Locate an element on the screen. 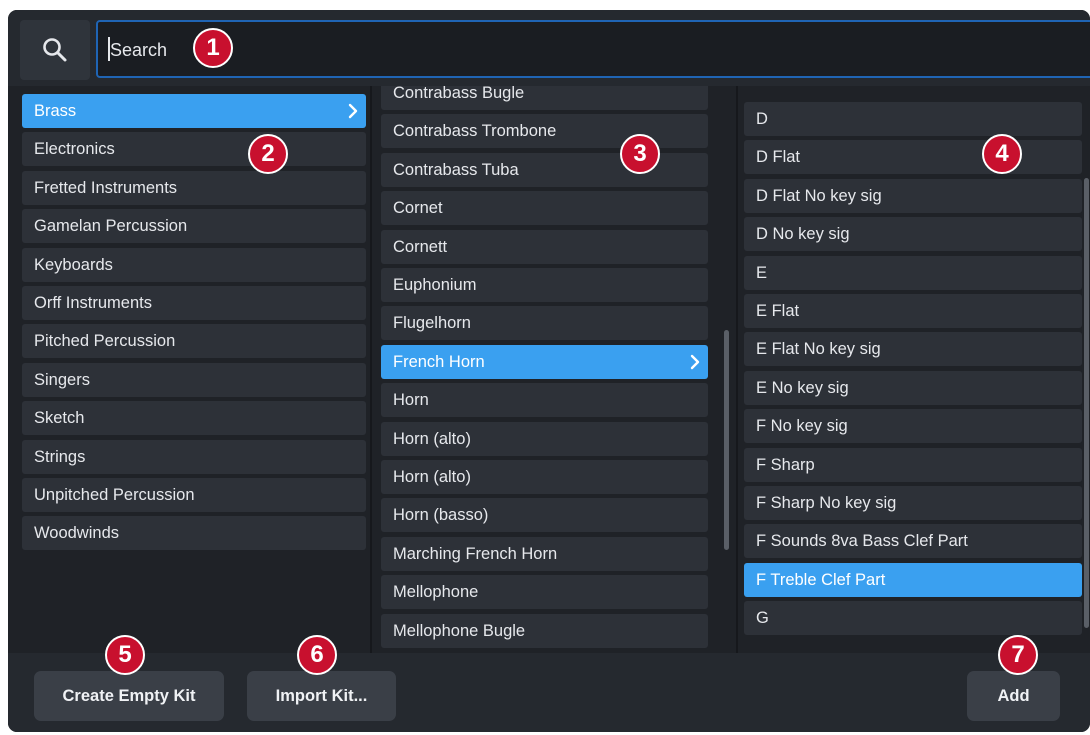 This screenshot has width=1090, height=735. variant-list-scrollbar is located at coordinates (1086, 403).